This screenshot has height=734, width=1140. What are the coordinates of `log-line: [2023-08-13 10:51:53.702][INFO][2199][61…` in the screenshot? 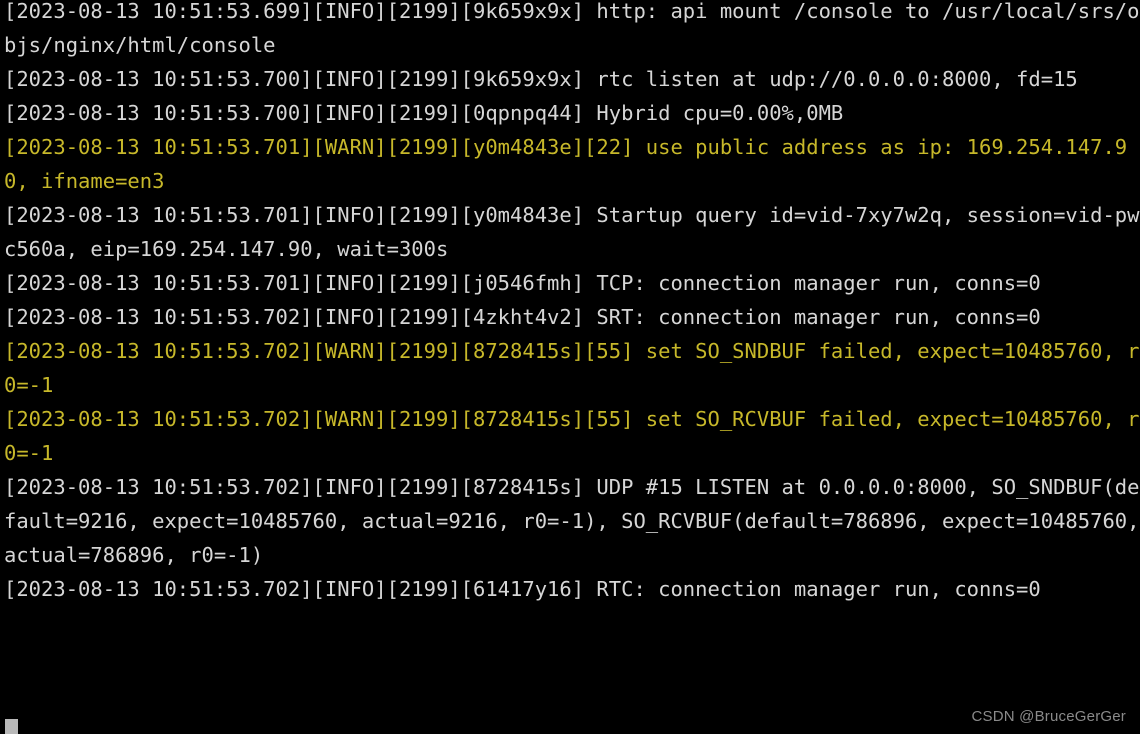 It's located at (522, 589).